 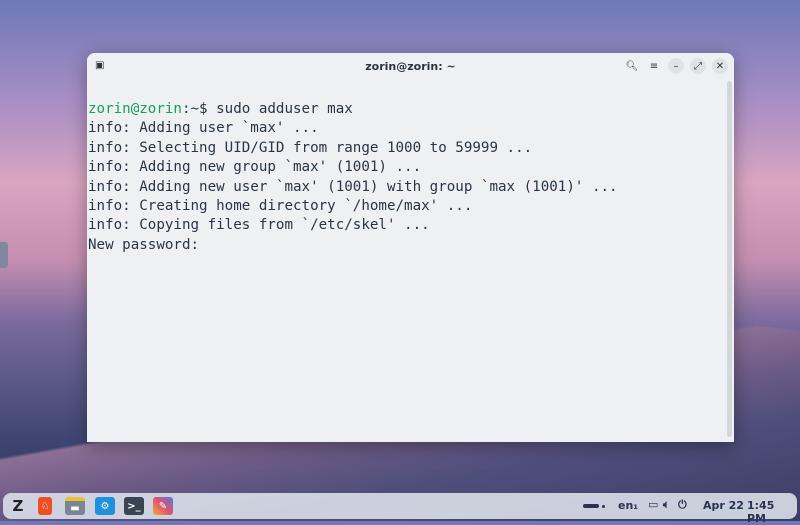 What do you see at coordinates (411, 109) in the screenshot?
I see `prompt-line: zorin@zorin:~$ sudo adduser max` at bounding box center [411, 109].